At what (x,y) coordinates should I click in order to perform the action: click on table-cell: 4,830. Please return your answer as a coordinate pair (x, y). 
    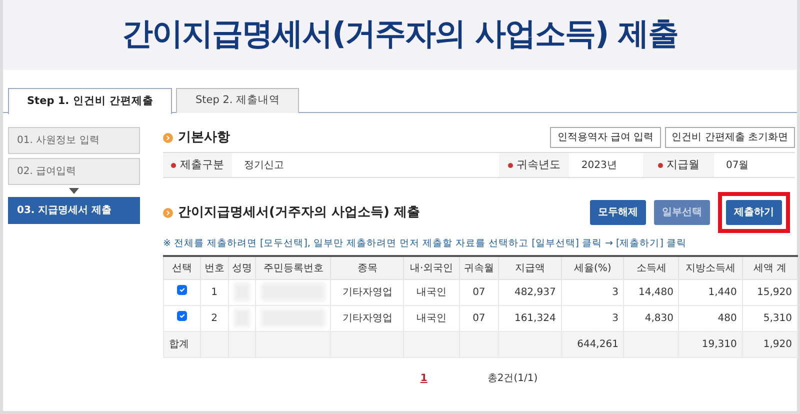
    Looking at the image, I should click on (651, 318).